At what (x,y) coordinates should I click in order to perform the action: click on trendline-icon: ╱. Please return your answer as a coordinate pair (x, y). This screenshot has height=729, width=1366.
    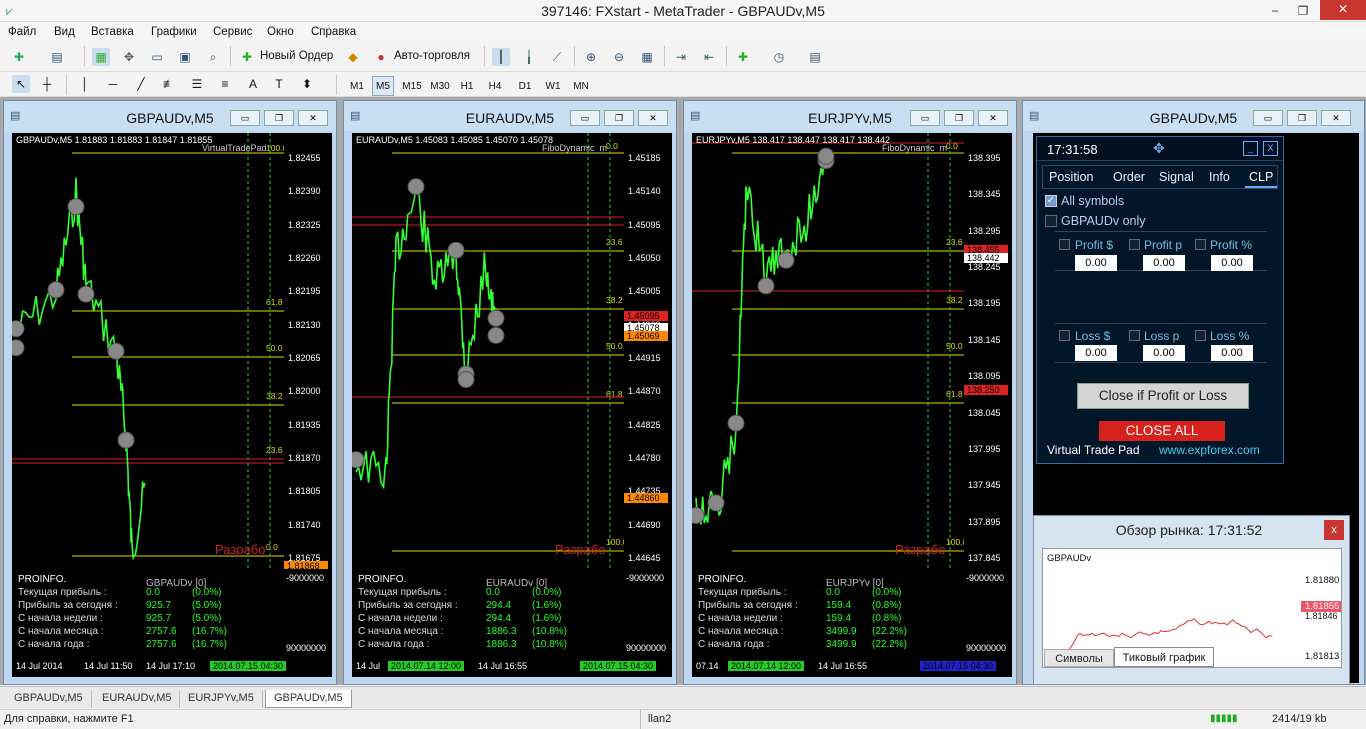
    Looking at the image, I should click on (141, 84).